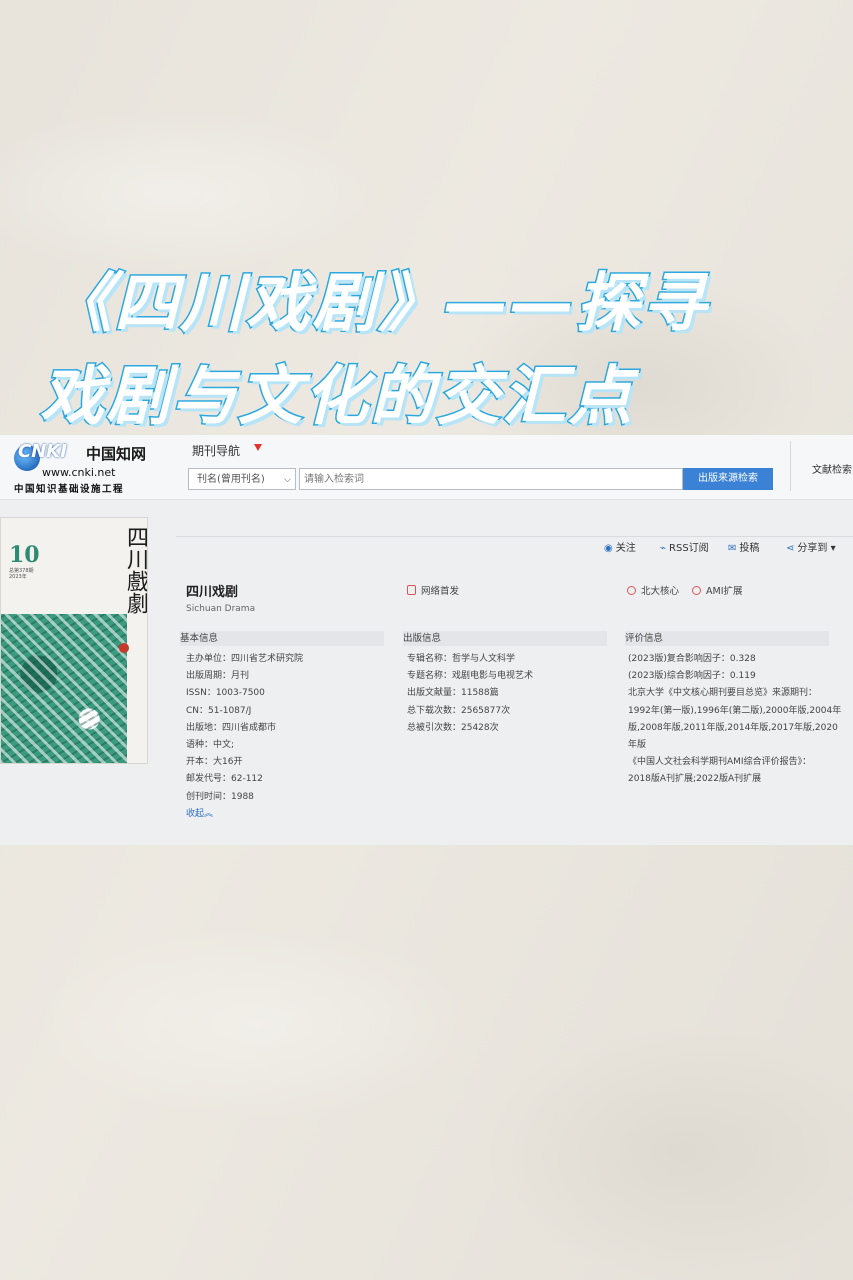 This screenshot has width=853, height=1280. Describe the element at coordinates (692, 659) in the screenshot. I see `list-item: (2023版)复合影响因子：0.328` at that location.